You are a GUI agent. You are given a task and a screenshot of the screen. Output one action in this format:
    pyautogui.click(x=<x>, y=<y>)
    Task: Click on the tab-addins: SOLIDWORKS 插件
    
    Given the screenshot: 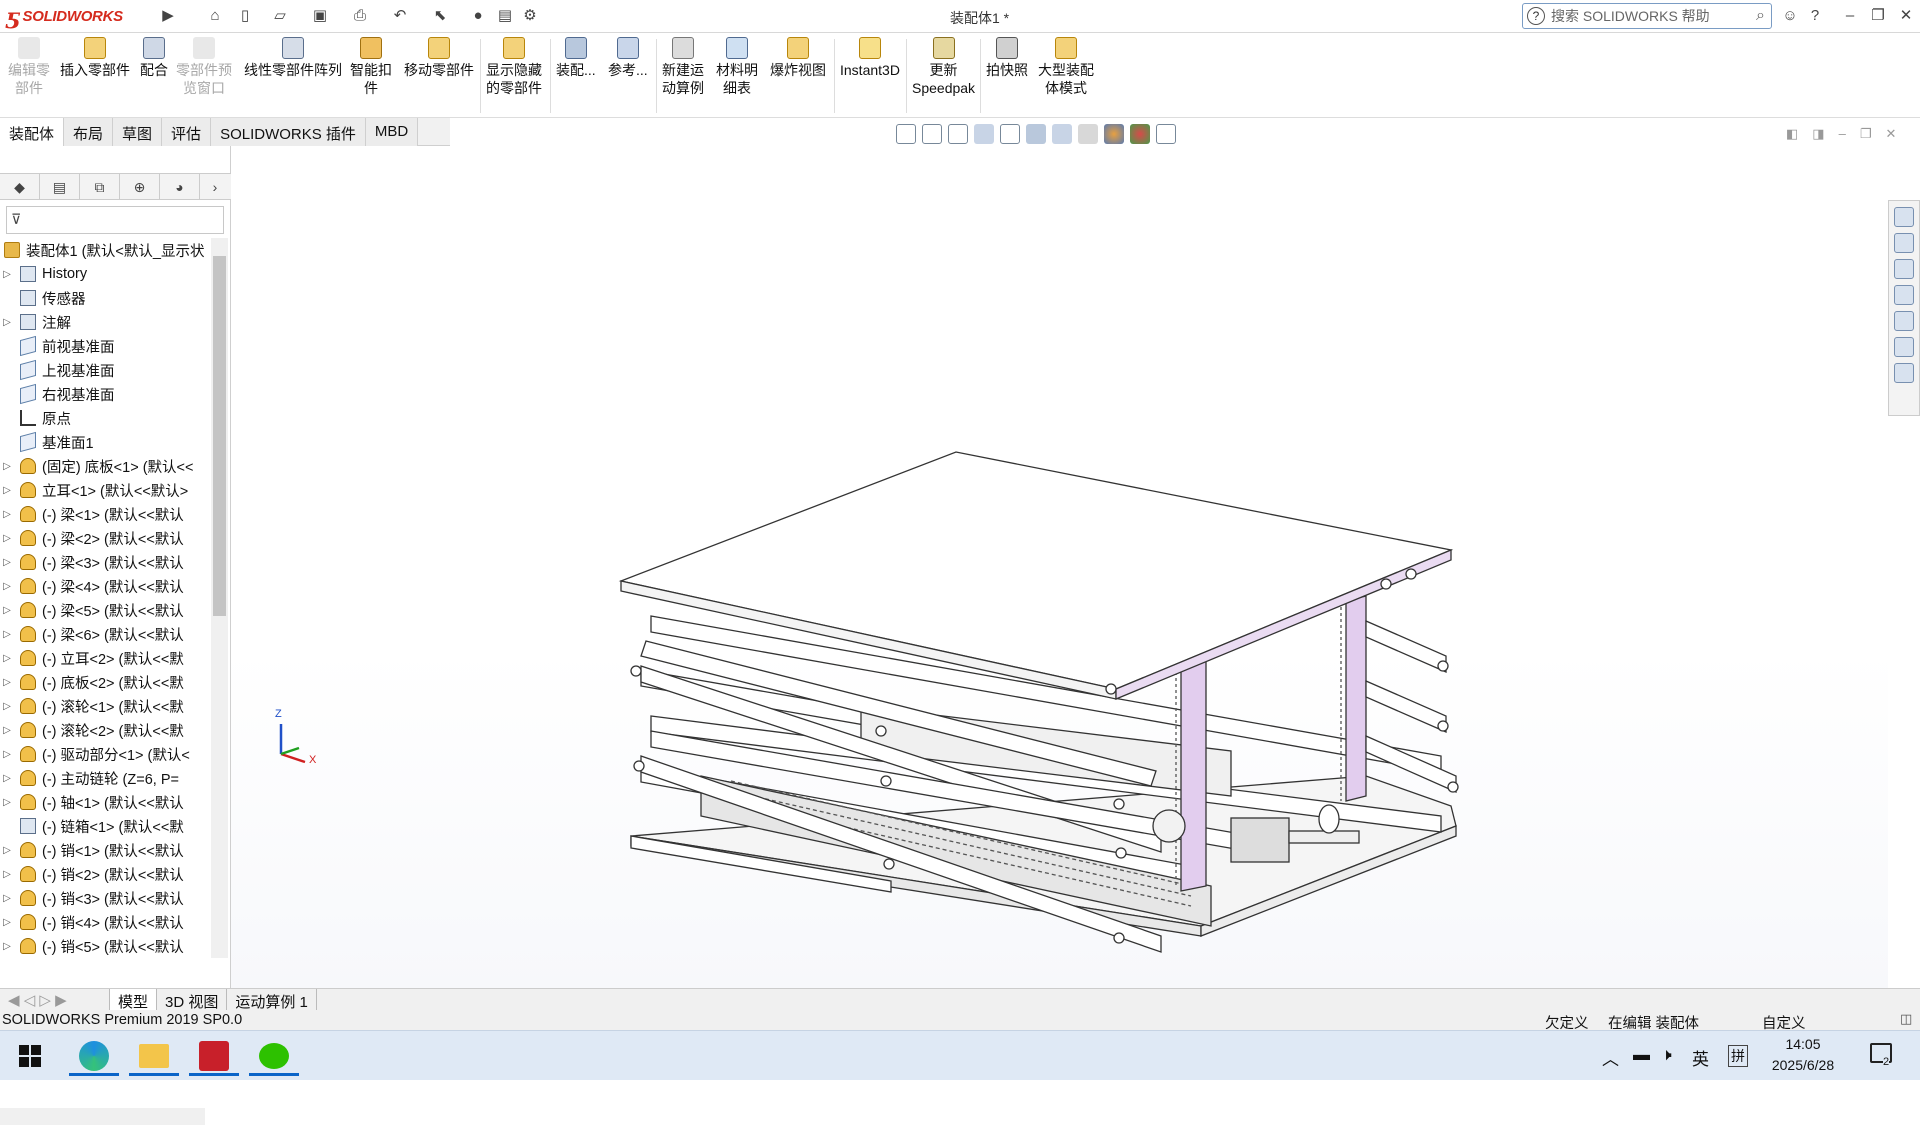 What is the action you would take?
    pyautogui.click(x=288, y=132)
    